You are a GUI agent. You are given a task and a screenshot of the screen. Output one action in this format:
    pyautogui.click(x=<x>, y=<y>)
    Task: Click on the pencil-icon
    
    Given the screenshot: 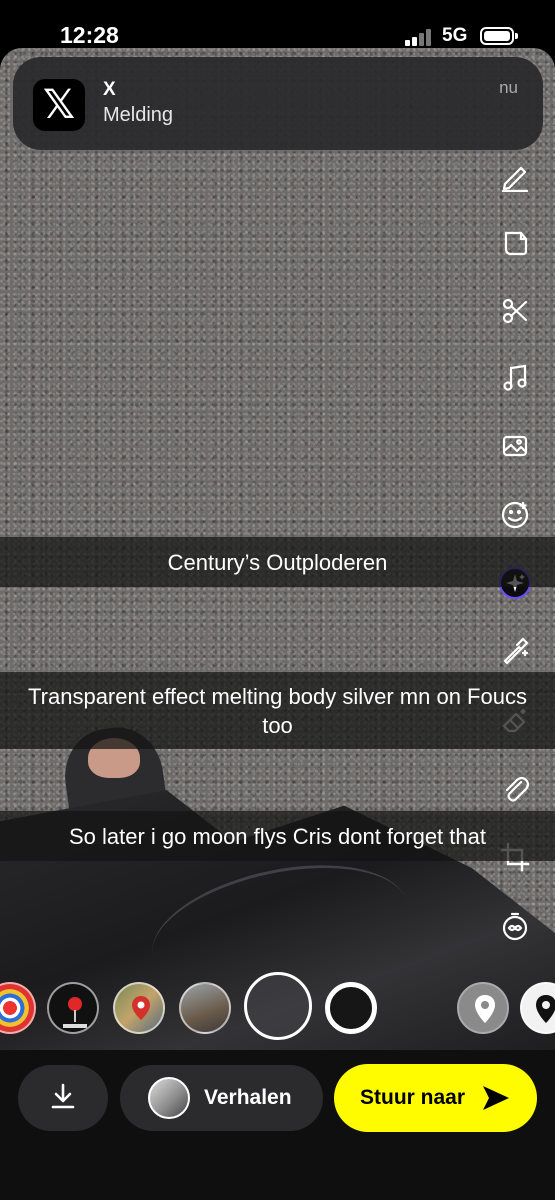 What is the action you would take?
    pyautogui.click(x=515, y=176)
    